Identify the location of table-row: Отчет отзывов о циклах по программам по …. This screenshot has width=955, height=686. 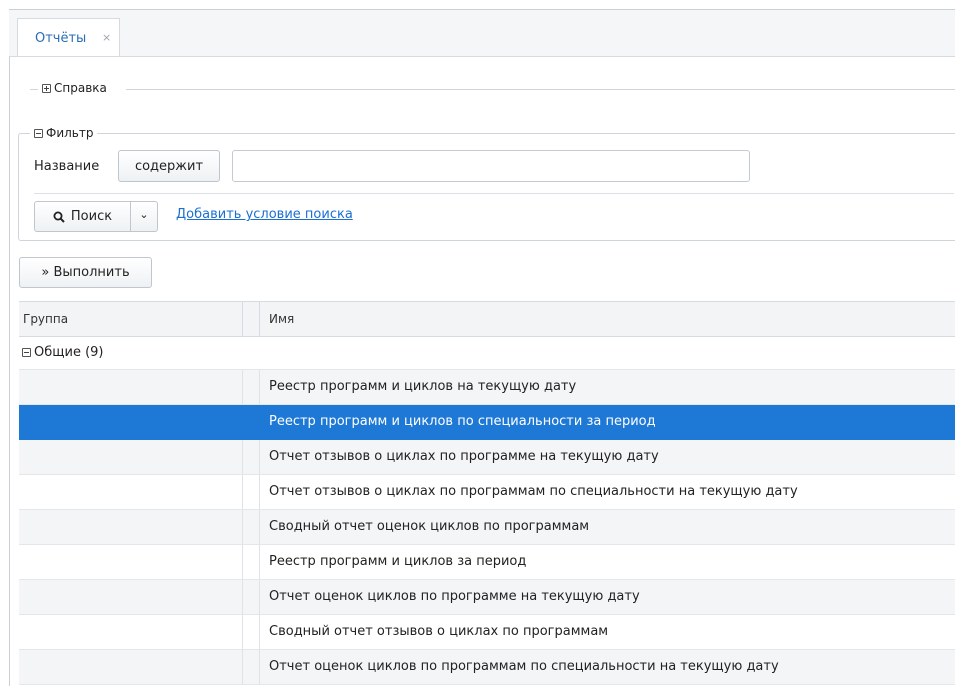
(487, 492).